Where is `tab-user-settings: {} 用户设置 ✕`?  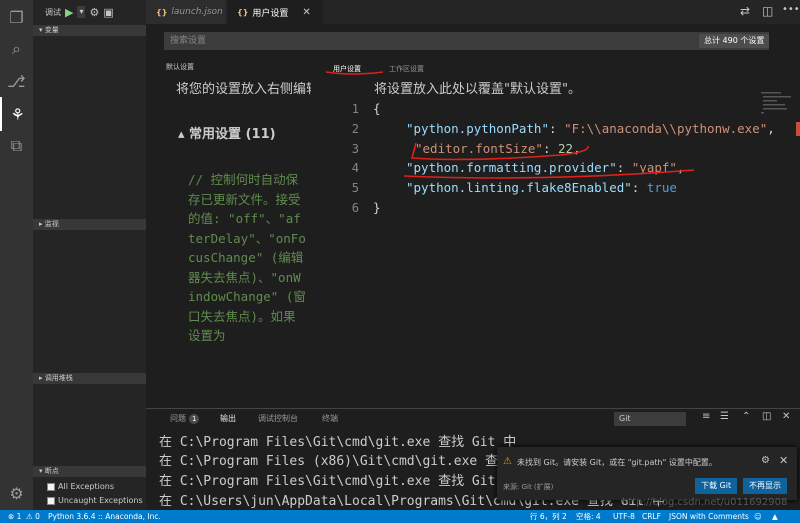 tab-user-settings: {} 用户设置 ✕ is located at coordinates (275, 12).